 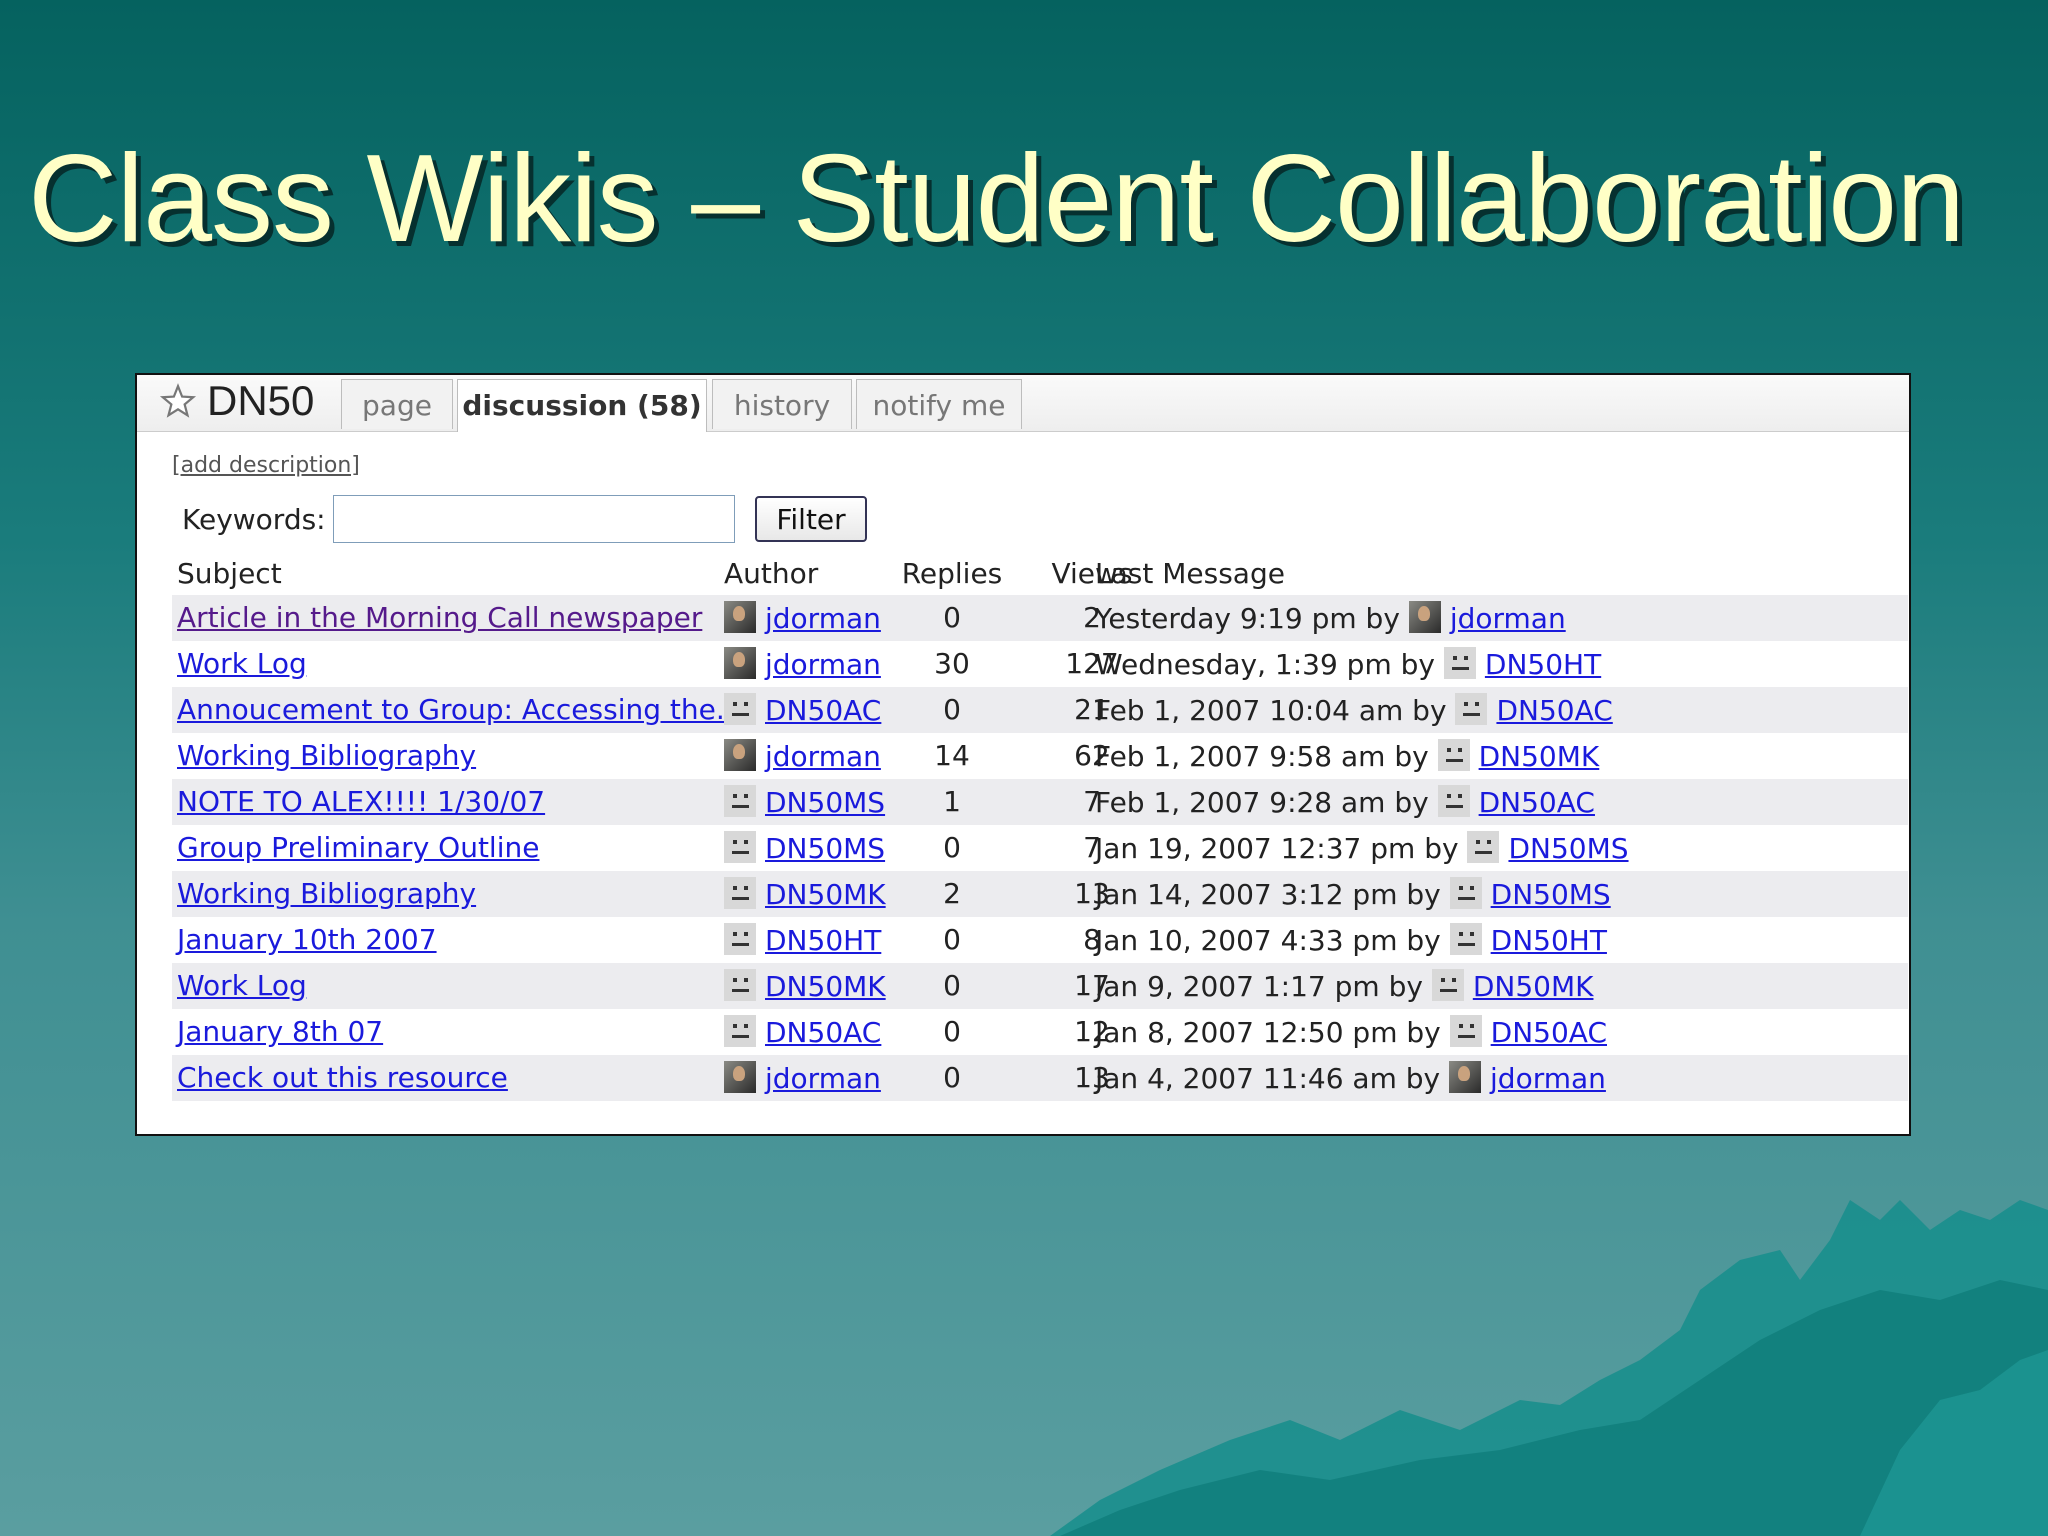 What do you see at coordinates (811, 519) in the screenshot?
I see `filter-button: Filter` at bounding box center [811, 519].